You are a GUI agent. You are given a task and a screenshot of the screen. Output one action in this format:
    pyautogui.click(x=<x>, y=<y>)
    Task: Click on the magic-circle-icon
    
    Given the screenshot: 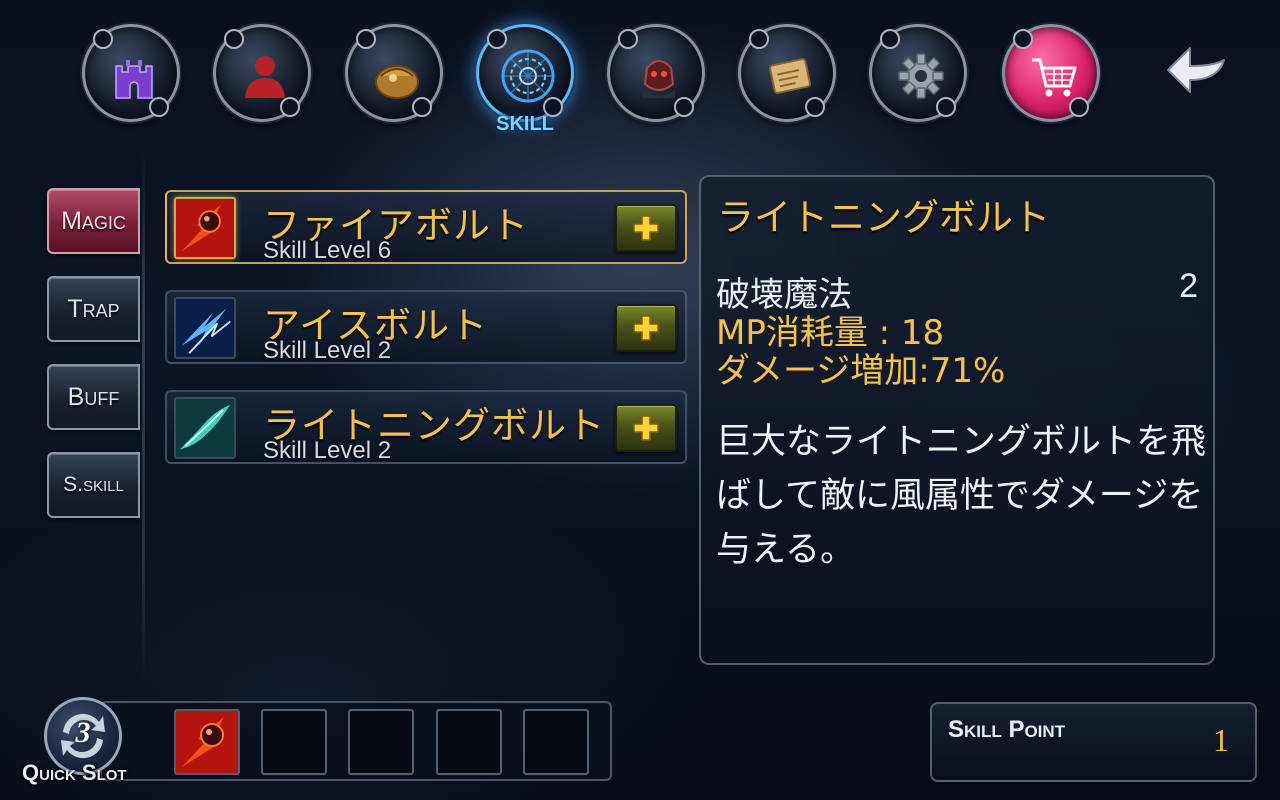 What is the action you would take?
    pyautogui.click(x=528, y=76)
    